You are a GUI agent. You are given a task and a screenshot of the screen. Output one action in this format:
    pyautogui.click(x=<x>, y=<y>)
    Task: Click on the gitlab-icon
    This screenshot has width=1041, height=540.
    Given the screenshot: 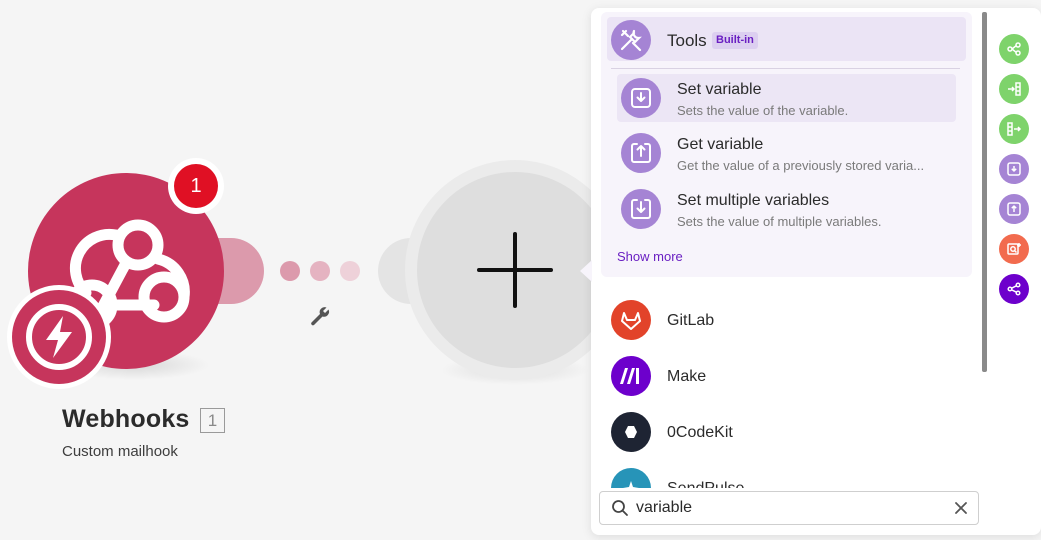 What is the action you would take?
    pyautogui.click(x=631, y=320)
    